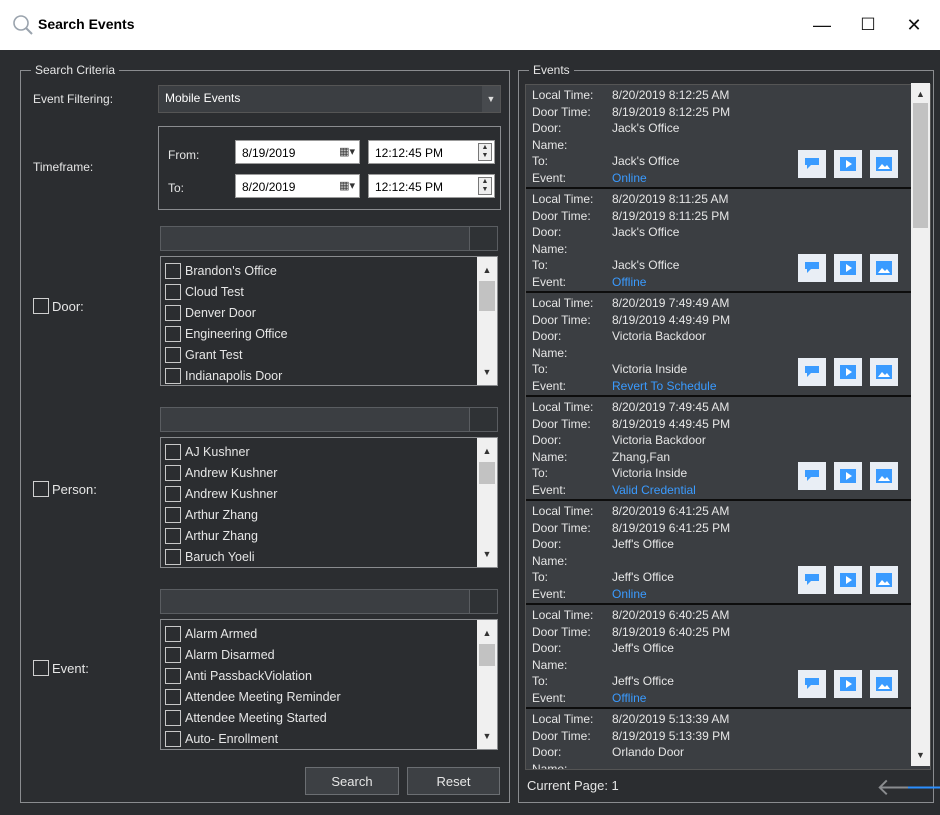  Describe the element at coordinates (487, 684) in the screenshot. I see `event-list-scrollbar: ▲ ▼` at that location.